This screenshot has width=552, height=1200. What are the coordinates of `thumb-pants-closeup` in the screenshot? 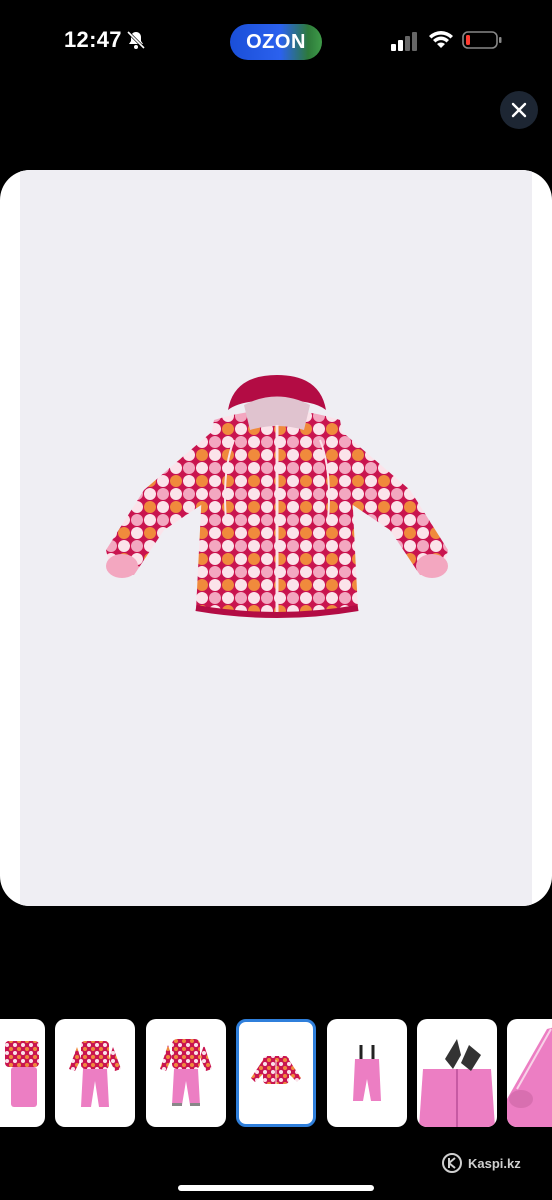 It's located at (457, 1073).